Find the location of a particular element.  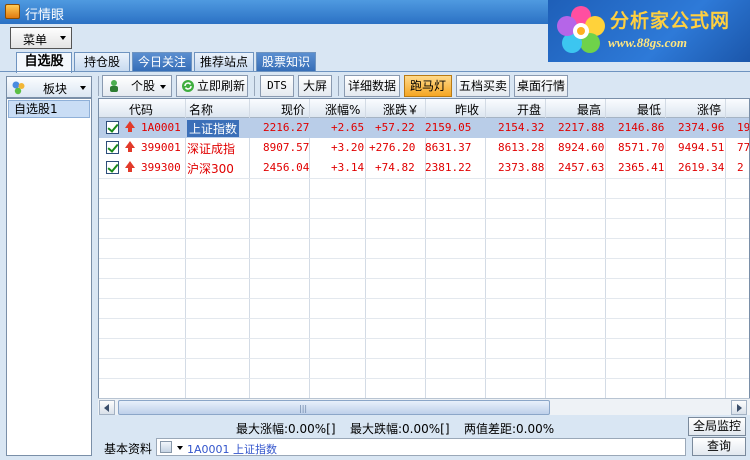

desktop-quotes-button: 桌面行情 is located at coordinates (541, 86).